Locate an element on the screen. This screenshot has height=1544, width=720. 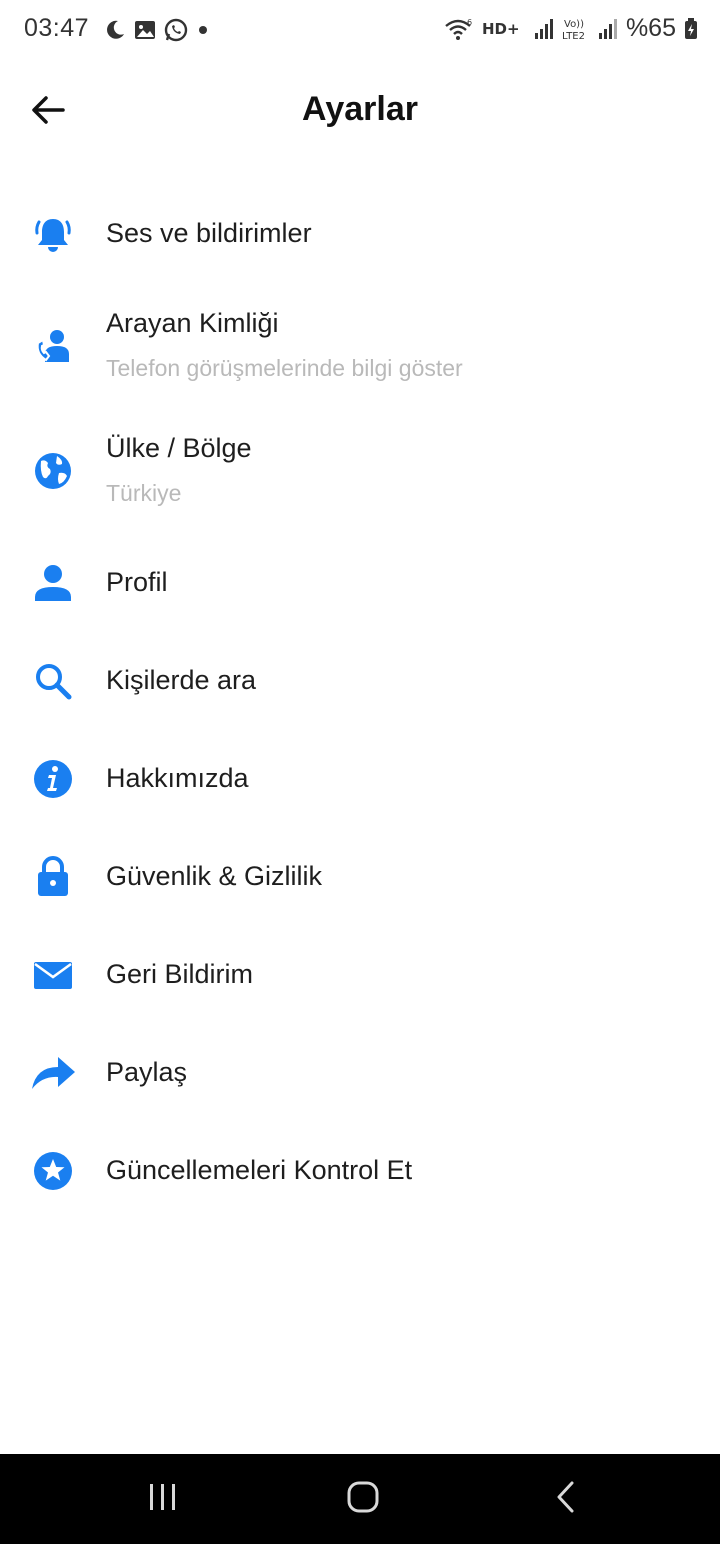
status-bar: 03:47 6 HD+ Vo)) LTE2 %65 is located at coordinates (360, 31).